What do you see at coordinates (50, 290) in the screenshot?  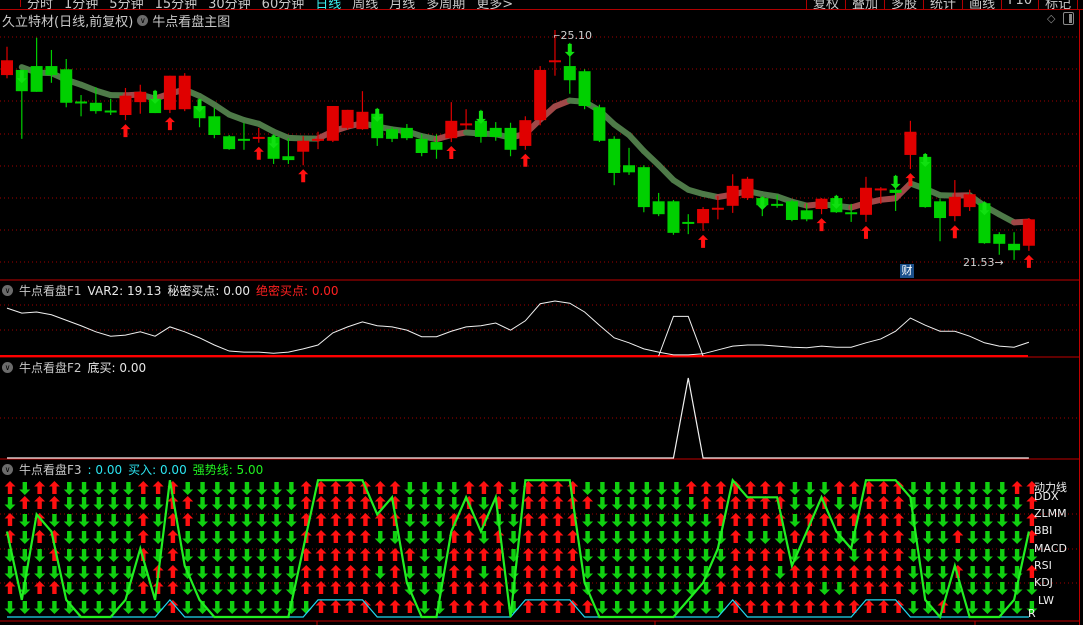 I see `f1-name: 牛点看盘F1` at bounding box center [50, 290].